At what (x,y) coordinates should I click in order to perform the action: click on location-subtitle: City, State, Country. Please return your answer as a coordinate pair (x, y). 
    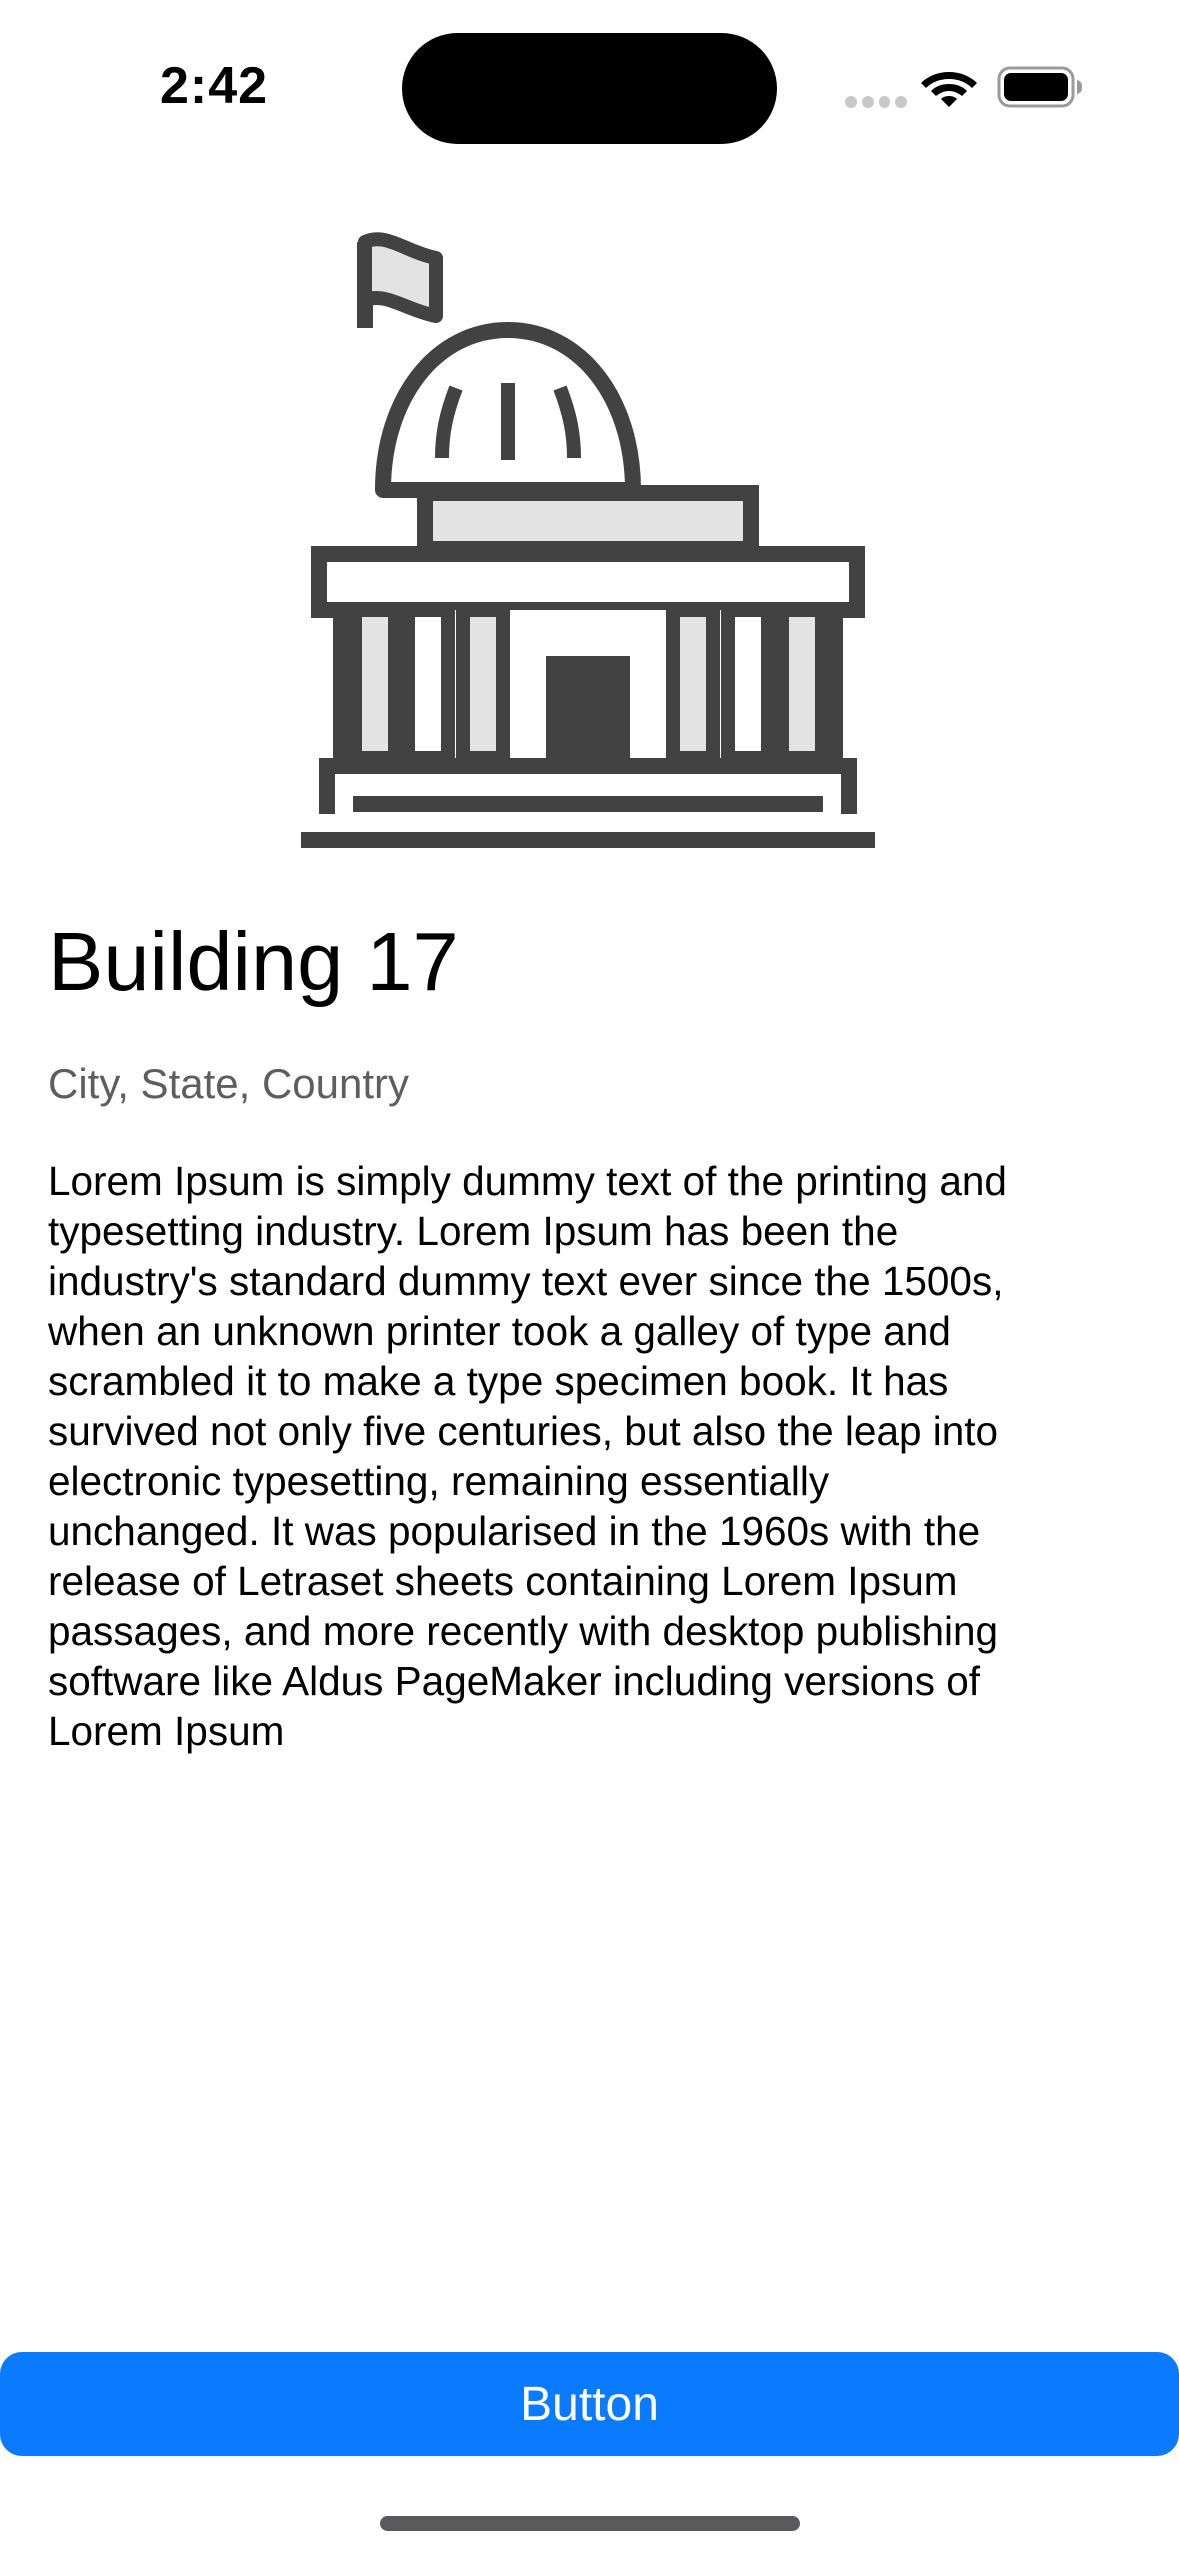
    Looking at the image, I should click on (229, 1083).